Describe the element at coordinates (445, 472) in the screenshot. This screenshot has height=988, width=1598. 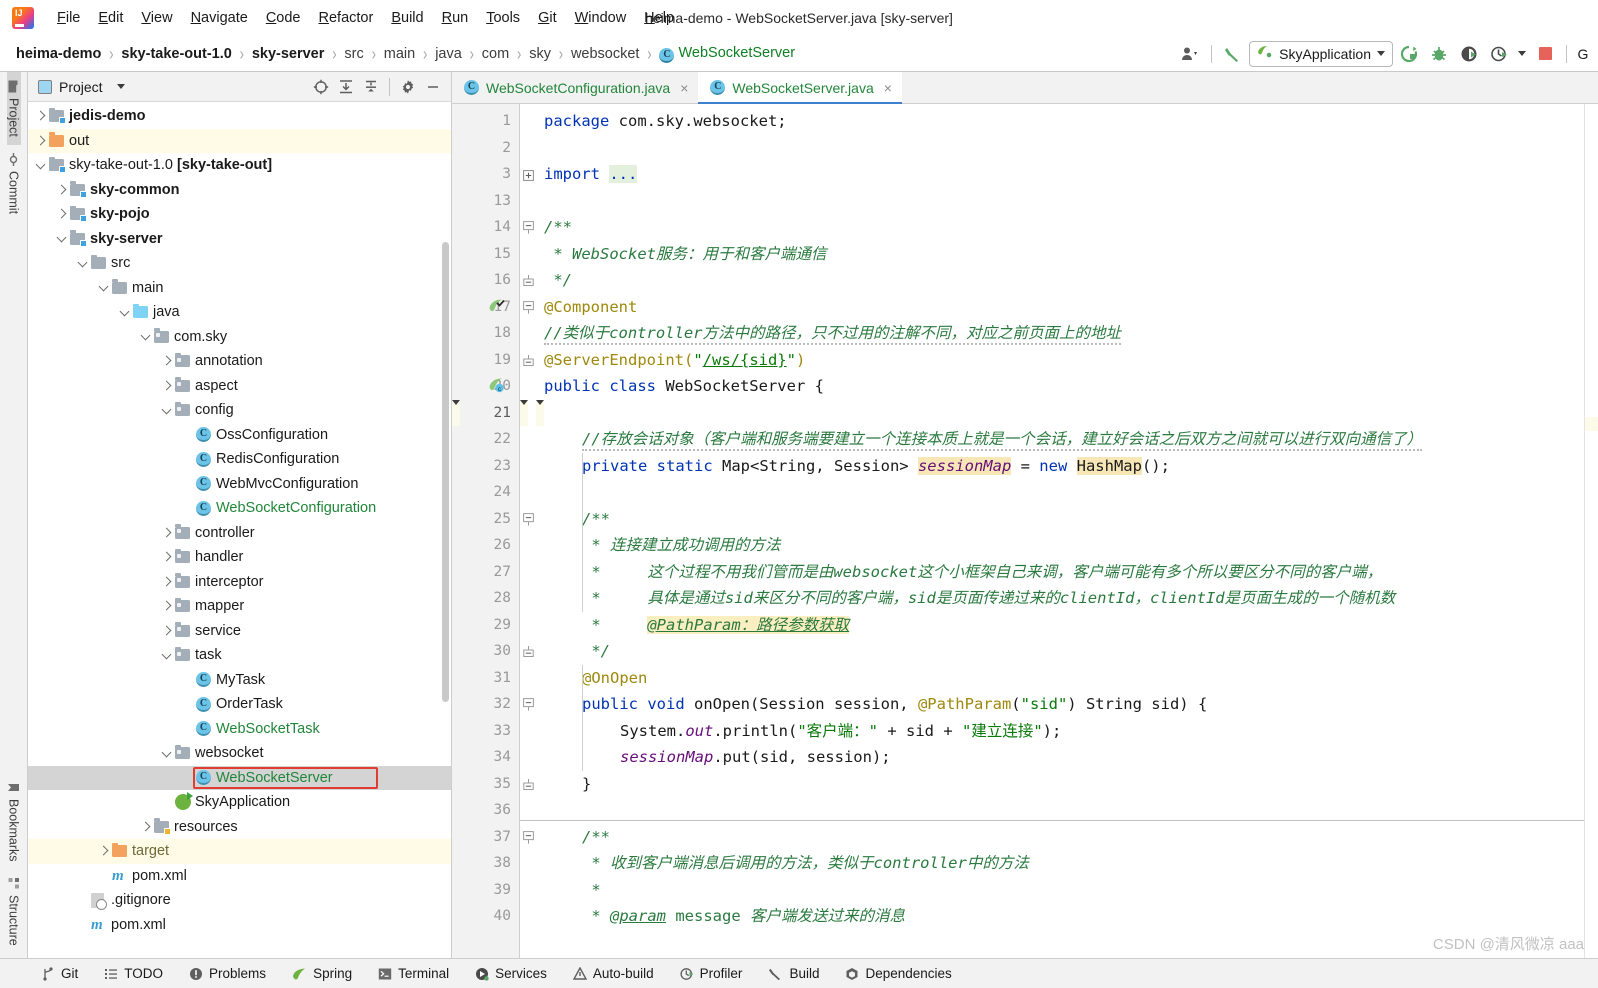
I see `project-tree-scrollbar` at that location.